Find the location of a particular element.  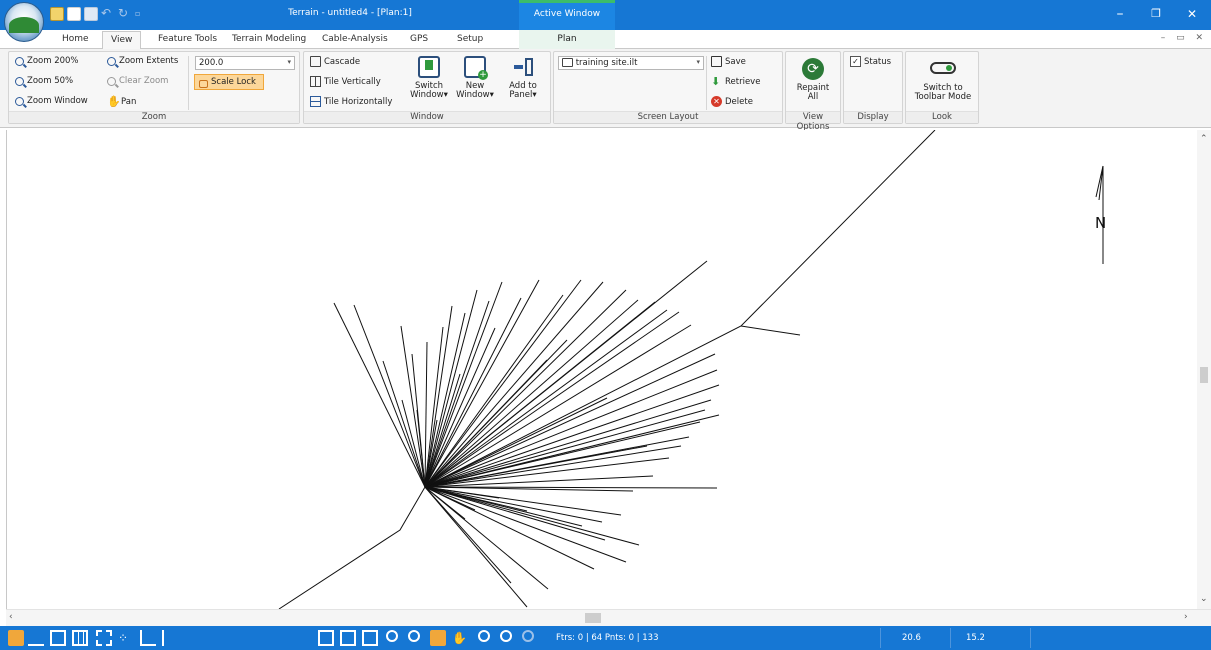

cascade-status-icon is located at coordinates (326, 638).